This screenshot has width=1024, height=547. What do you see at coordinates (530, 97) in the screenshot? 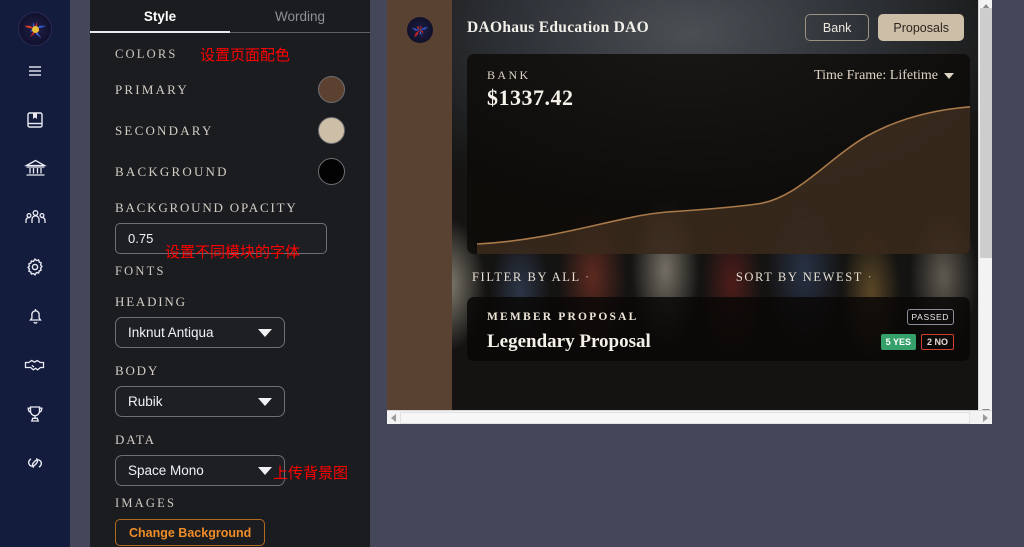
I see `bank-amount: $1337.42` at bounding box center [530, 97].